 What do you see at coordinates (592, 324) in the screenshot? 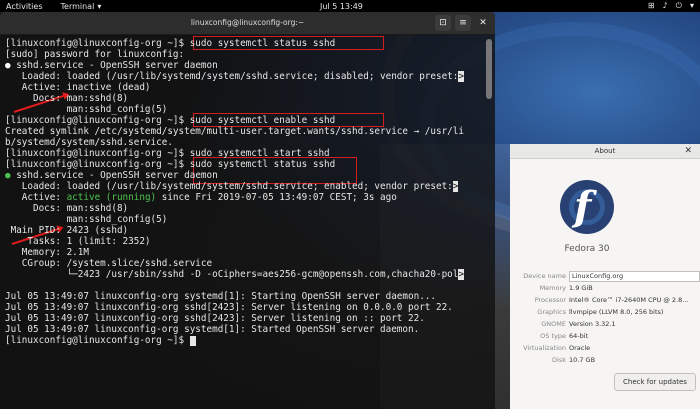
I see `info-value: Version 3.32.1` at bounding box center [592, 324].